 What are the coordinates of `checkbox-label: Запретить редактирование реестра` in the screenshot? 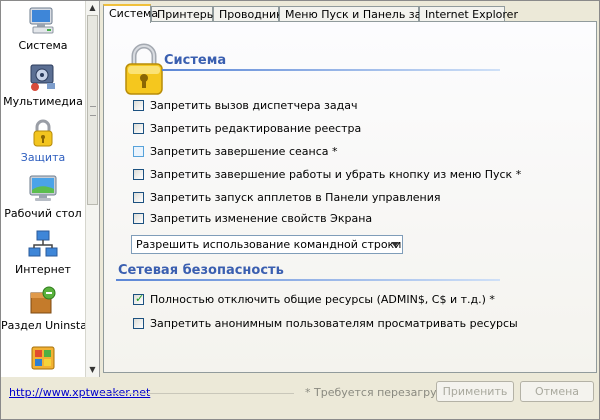 It's located at (256, 128).